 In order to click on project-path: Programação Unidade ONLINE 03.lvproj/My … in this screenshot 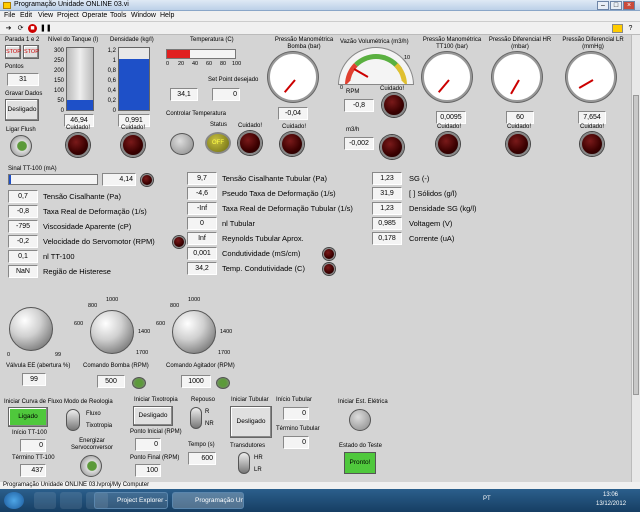, I will do `click(76, 485)`.